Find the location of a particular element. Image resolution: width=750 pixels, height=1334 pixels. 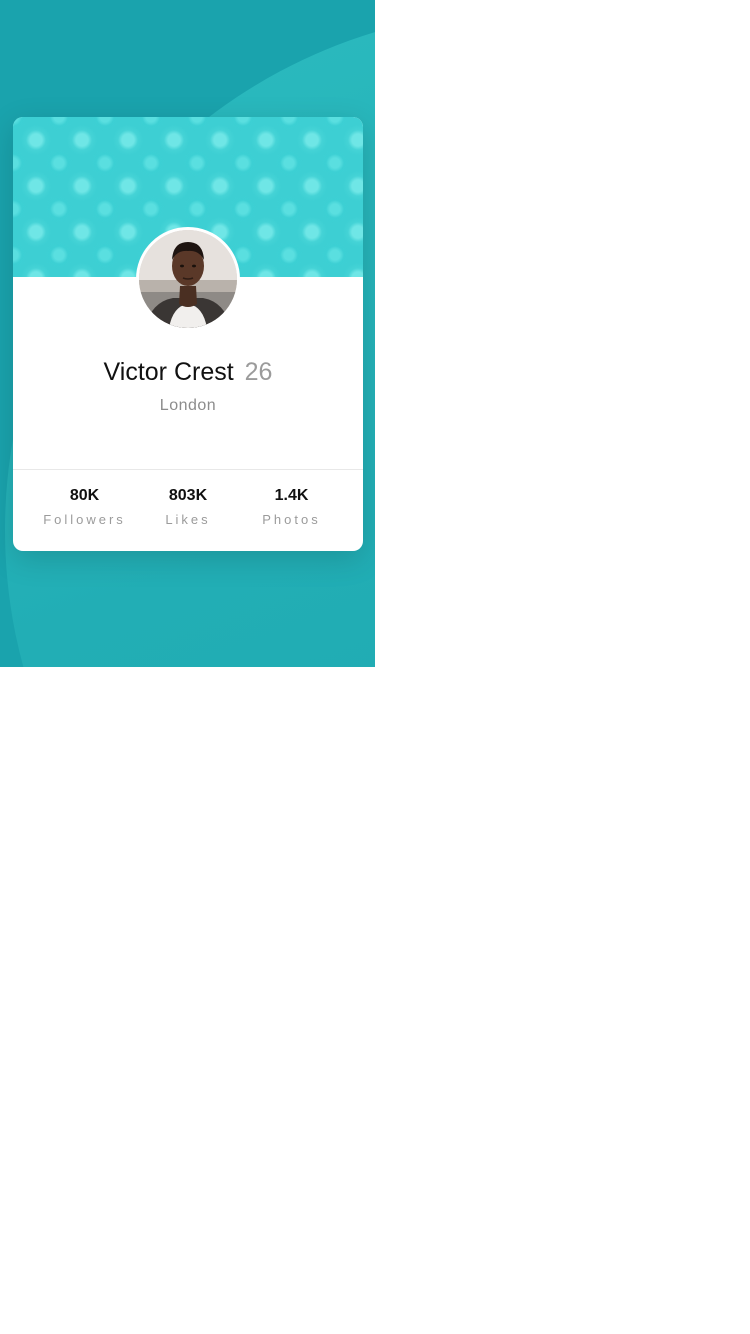

stat-value: 1.4K is located at coordinates (291, 495).